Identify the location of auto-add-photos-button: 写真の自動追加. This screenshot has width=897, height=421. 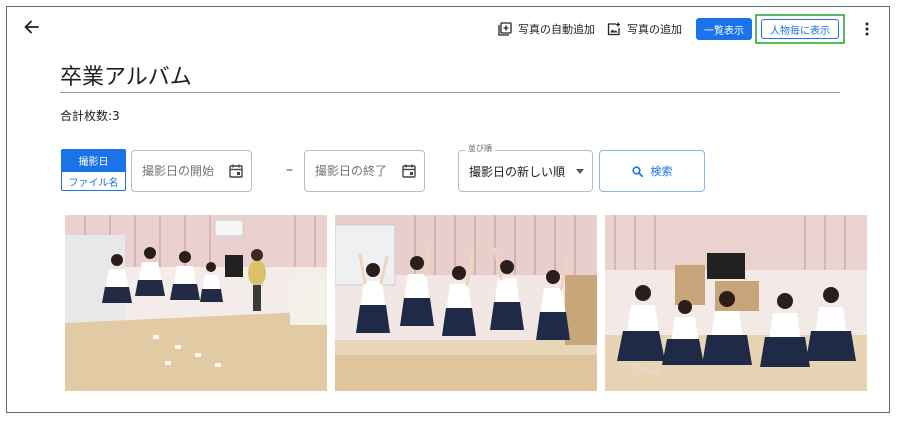
(546, 29).